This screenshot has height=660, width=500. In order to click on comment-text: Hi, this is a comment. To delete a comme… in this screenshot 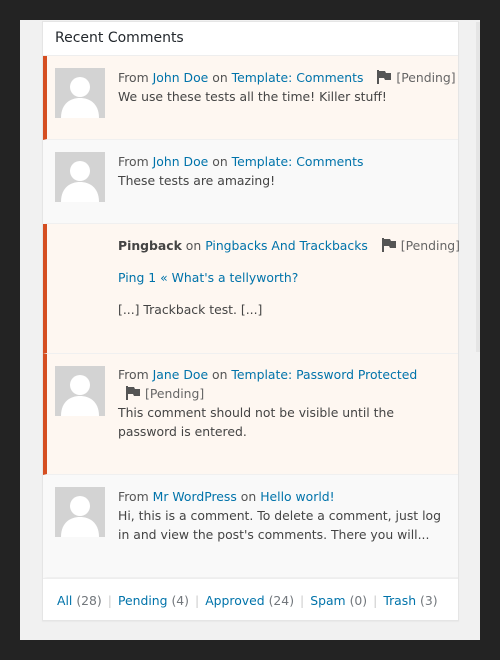, I will do `click(279, 525)`.